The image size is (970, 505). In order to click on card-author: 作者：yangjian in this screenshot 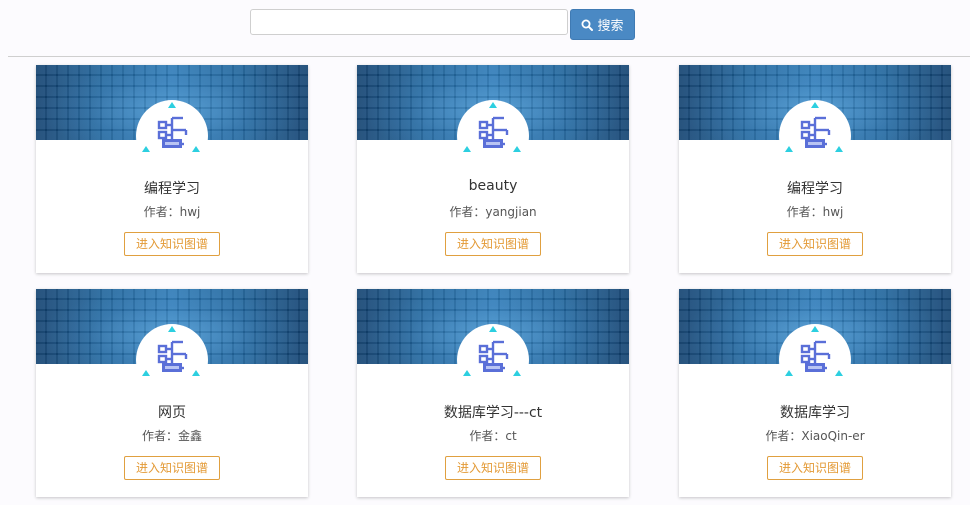, I will do `click(493, 212)`.